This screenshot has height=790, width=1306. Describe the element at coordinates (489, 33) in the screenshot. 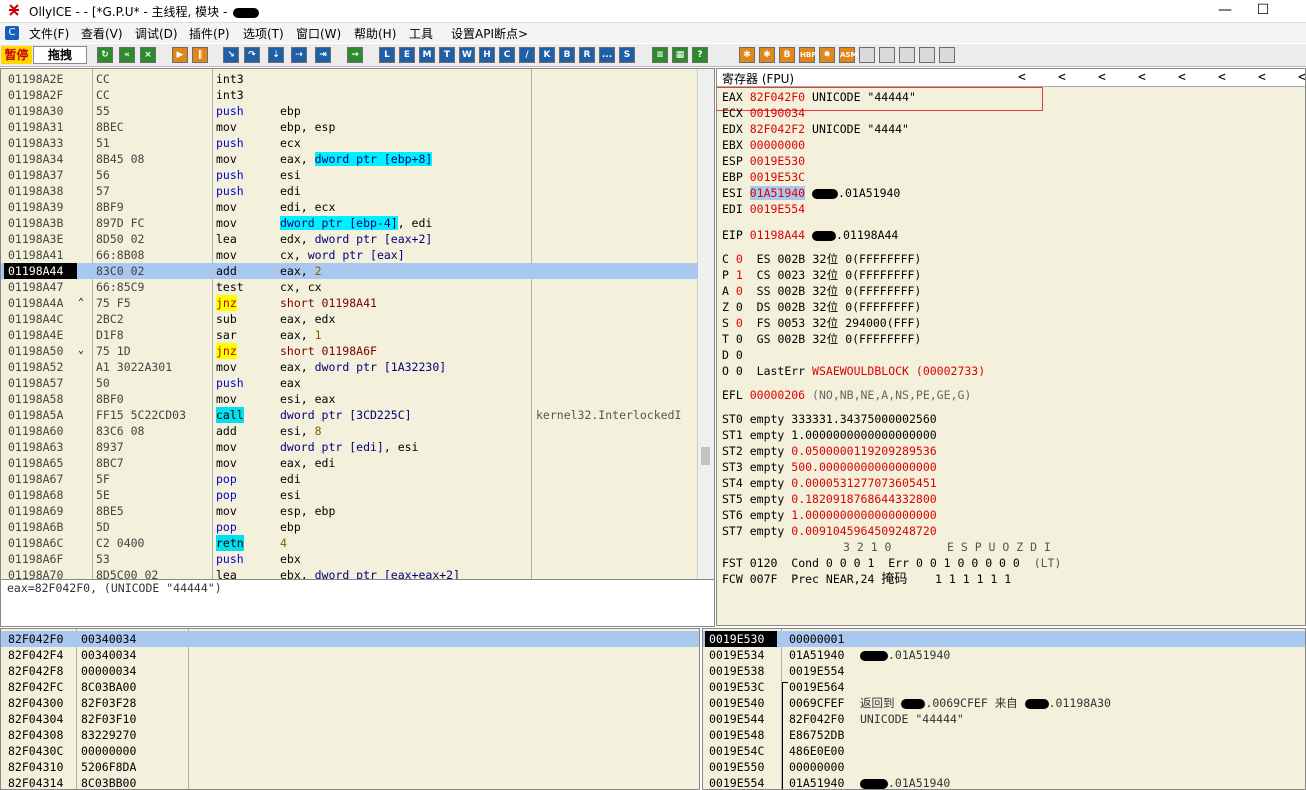

I see `menu-set-api-breakpoint: 设置API断点>` at that location.